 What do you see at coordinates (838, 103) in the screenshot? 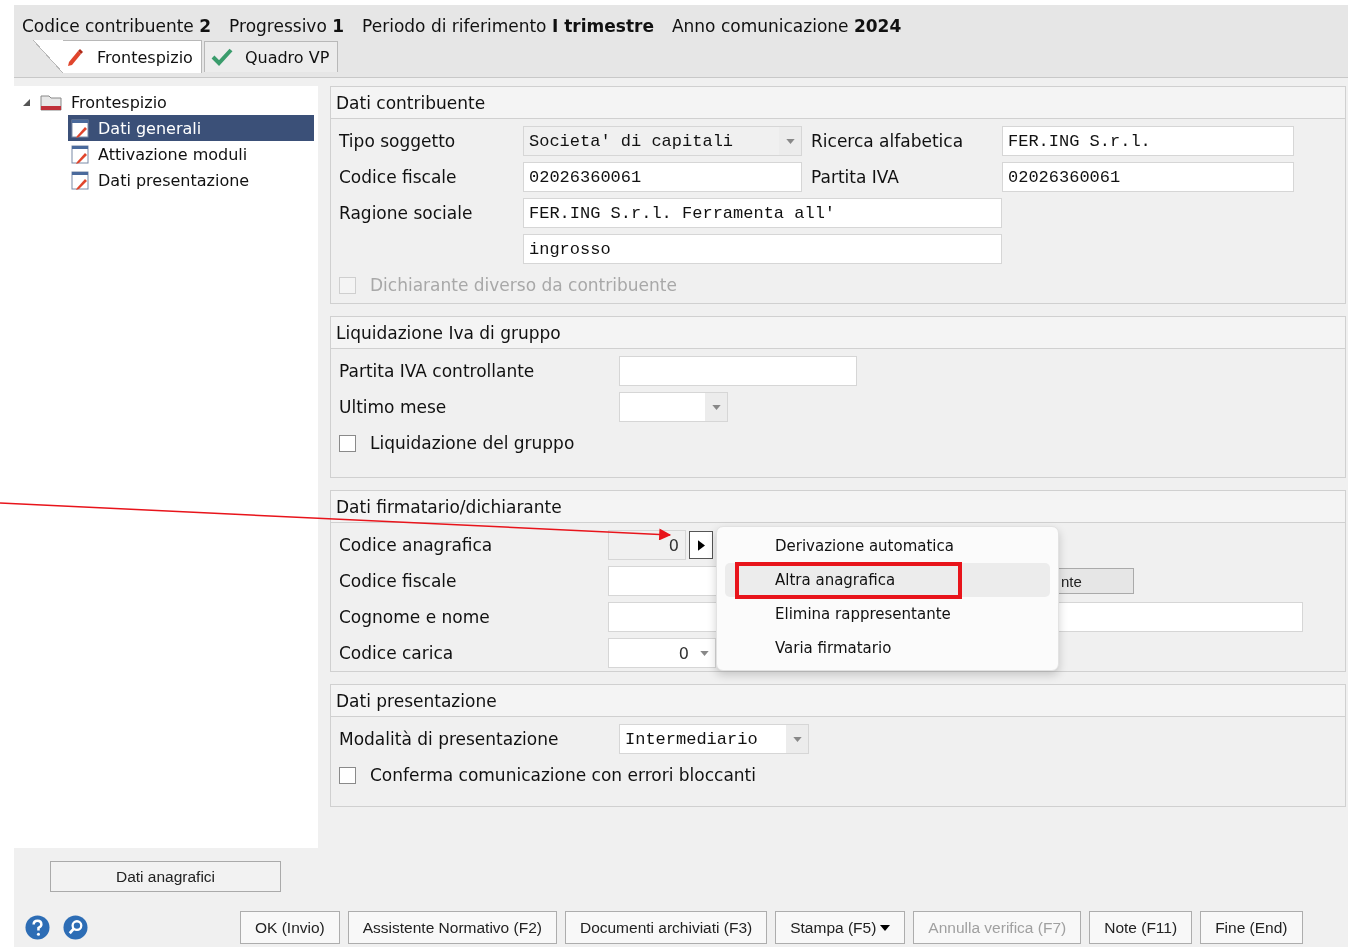
I see `section-title: Dati contribuente` at bounding box center [838, 103].